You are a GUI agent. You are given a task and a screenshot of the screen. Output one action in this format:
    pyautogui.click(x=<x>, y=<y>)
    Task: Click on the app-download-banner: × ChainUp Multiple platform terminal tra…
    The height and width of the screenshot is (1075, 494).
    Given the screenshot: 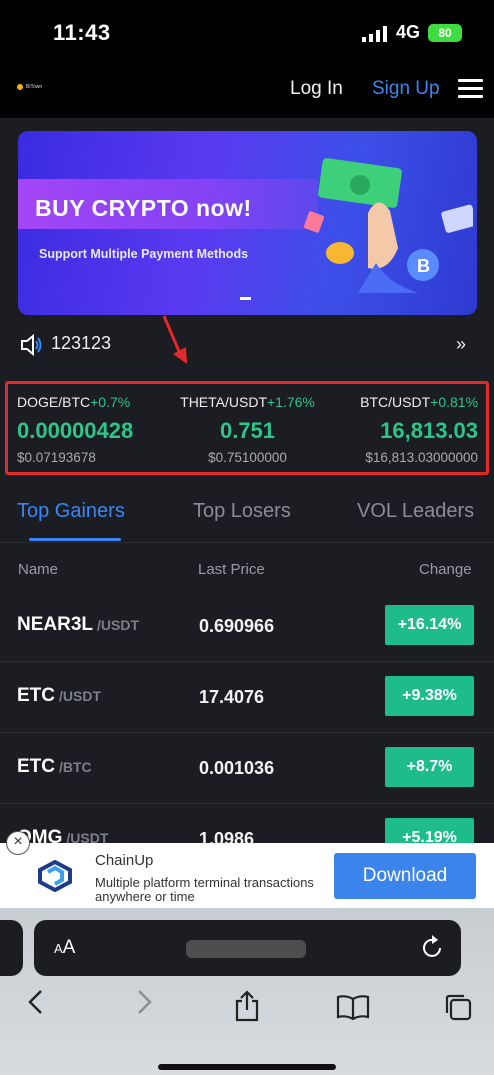 What is the action you would take?
    pyautogui.click(x=247, y=869)
    